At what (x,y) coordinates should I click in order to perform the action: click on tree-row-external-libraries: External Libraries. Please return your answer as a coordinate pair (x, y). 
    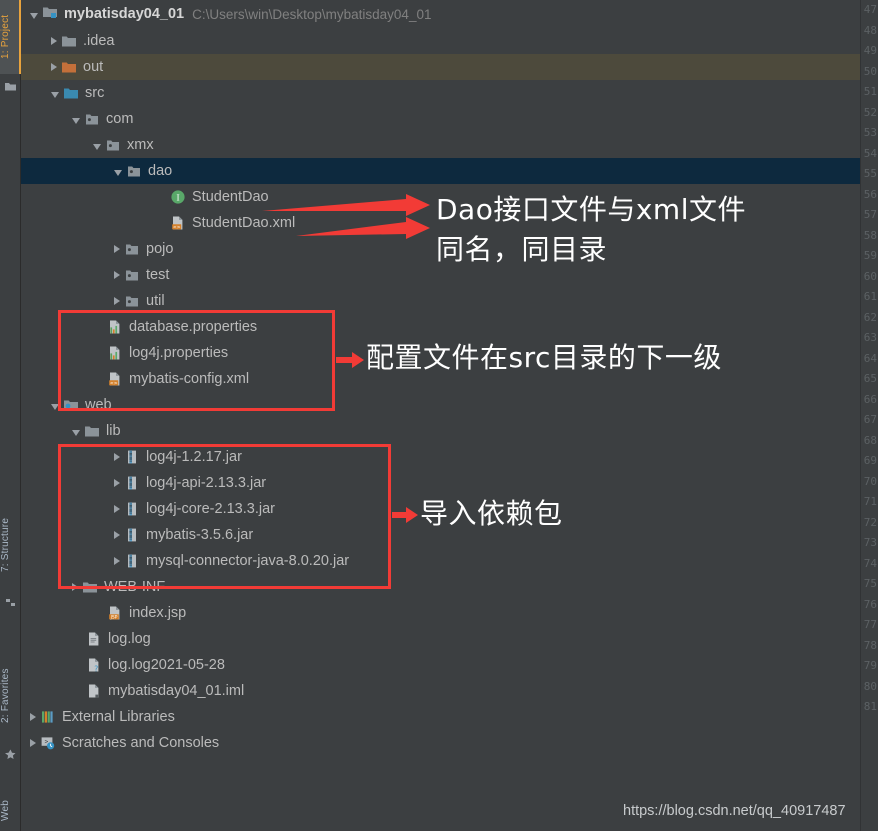
    Looking at the image, I should click on (440, 717).